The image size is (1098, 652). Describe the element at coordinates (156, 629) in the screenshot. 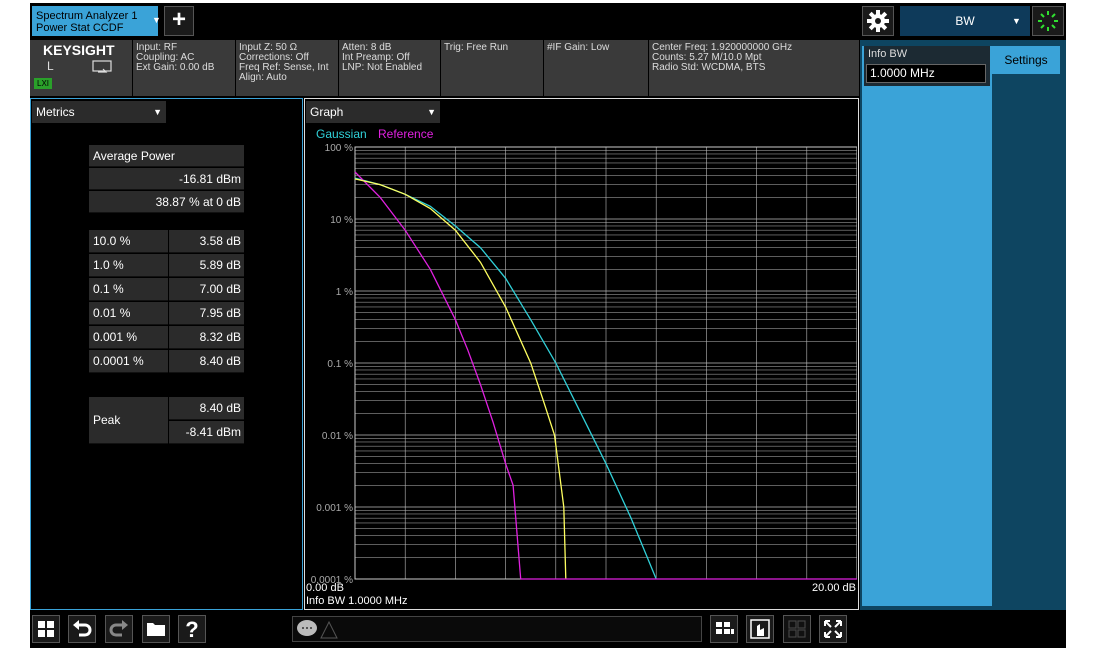

I see `folder-icon` at that location.